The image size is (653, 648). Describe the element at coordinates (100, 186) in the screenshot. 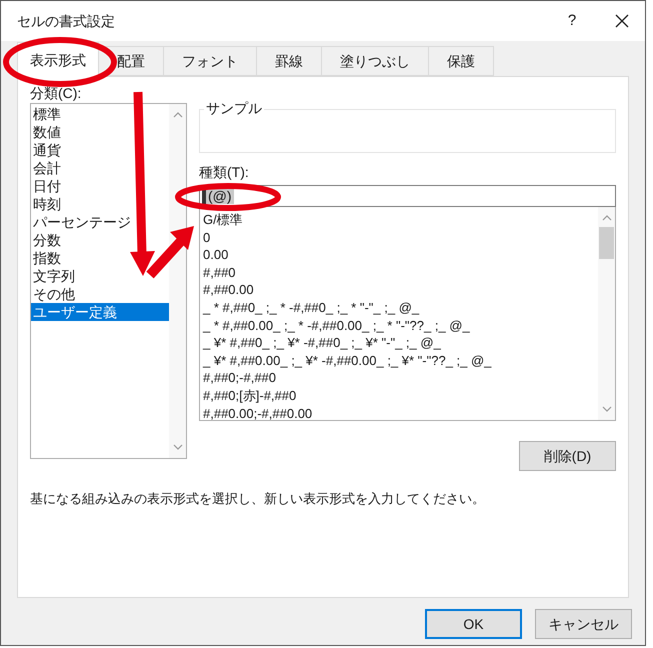

I see `category-item: 日付` at that location.